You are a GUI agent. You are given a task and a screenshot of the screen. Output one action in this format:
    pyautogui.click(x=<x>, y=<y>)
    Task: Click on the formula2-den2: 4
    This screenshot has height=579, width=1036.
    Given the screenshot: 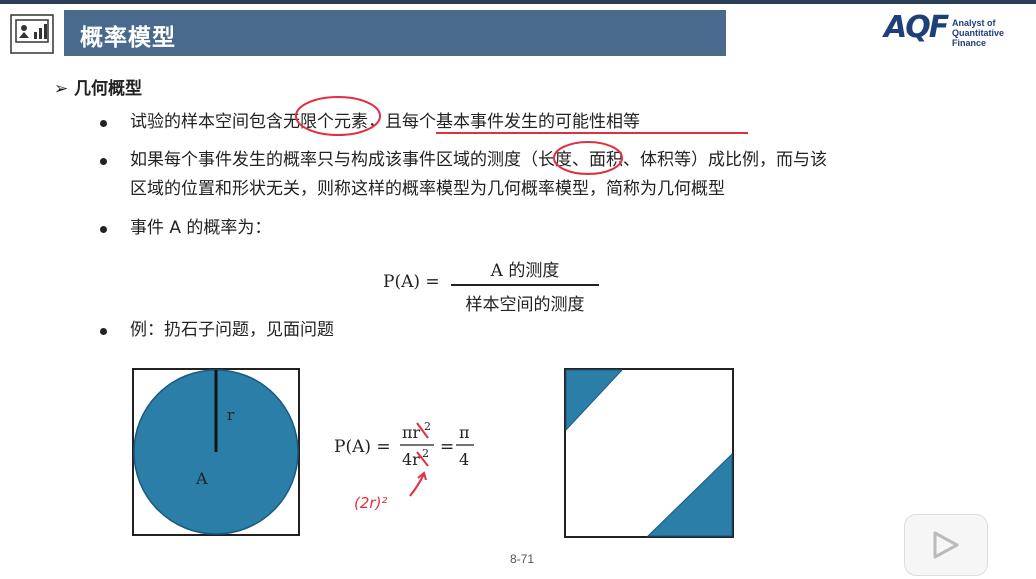 What is the action you would take?
    pyautogui.click(x=464, y=459)
    